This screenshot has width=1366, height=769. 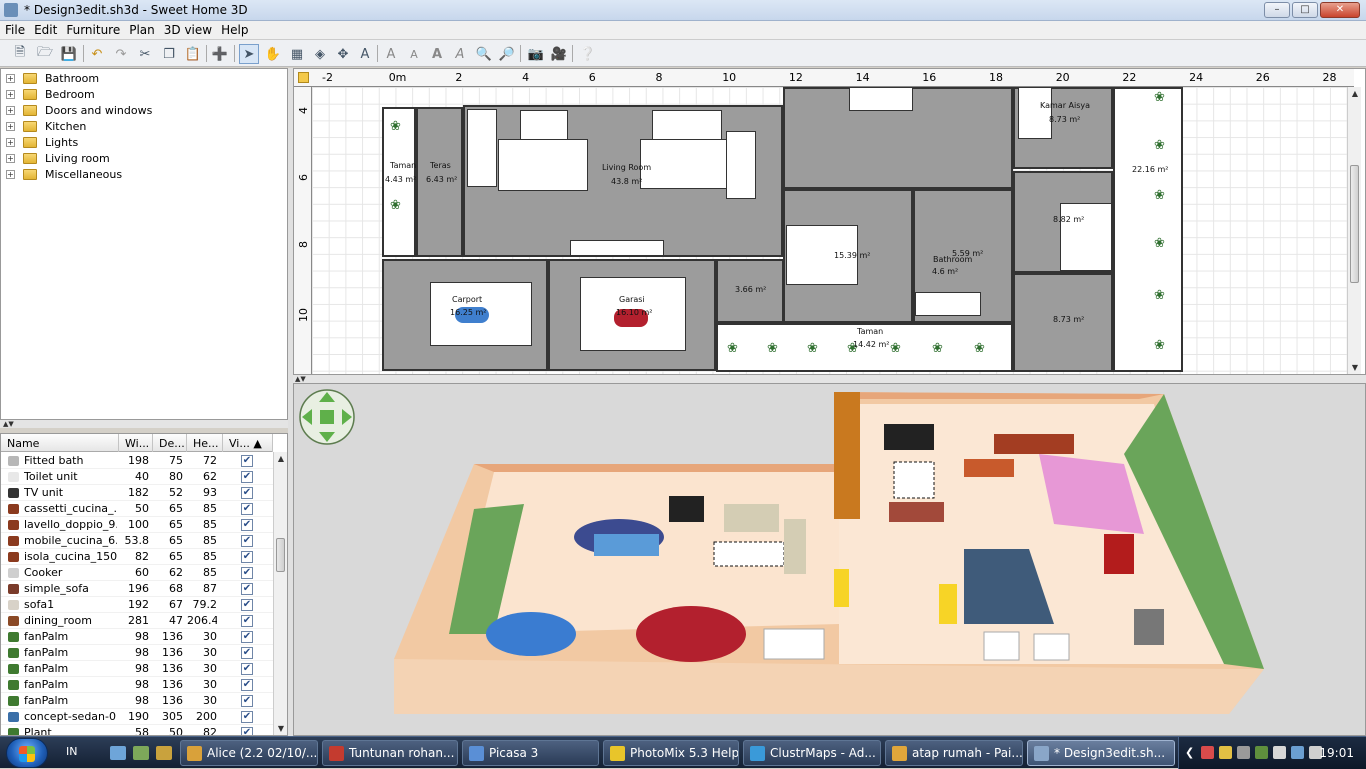 What do you see at coordinates (169, 54) in the screenshot?
I see `copy-icon: ❐` at bounding box center [169, 54].